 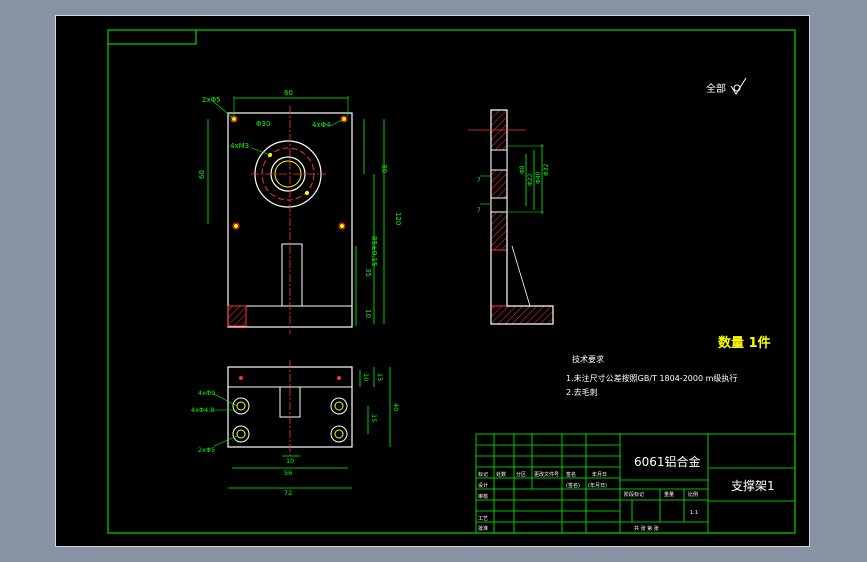 I want to click on sheet-corner-box, so click(x=152, y=37).